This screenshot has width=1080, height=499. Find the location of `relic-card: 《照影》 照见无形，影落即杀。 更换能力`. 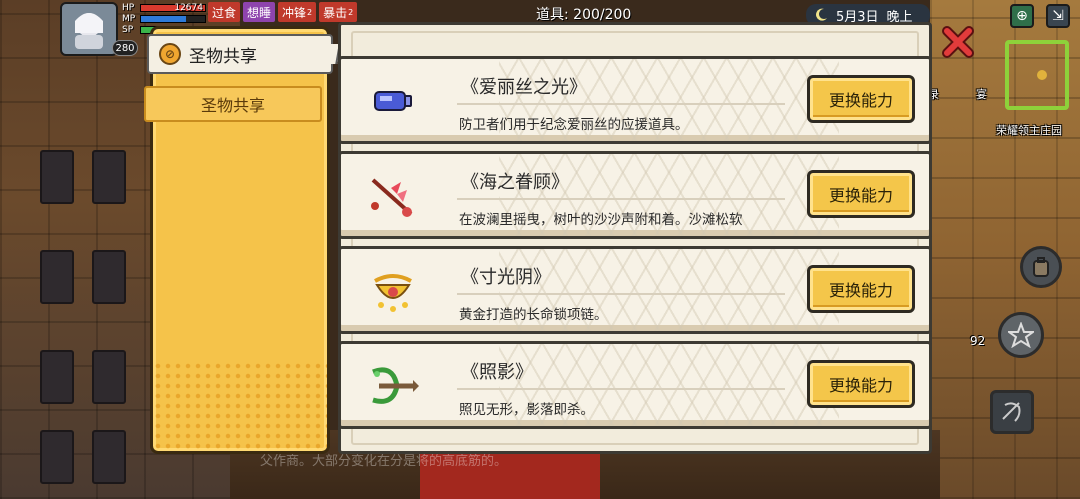

relic-card: 《照影》 照见无形，影落即杀。 更换能力 is located at coordinates (635, 385).